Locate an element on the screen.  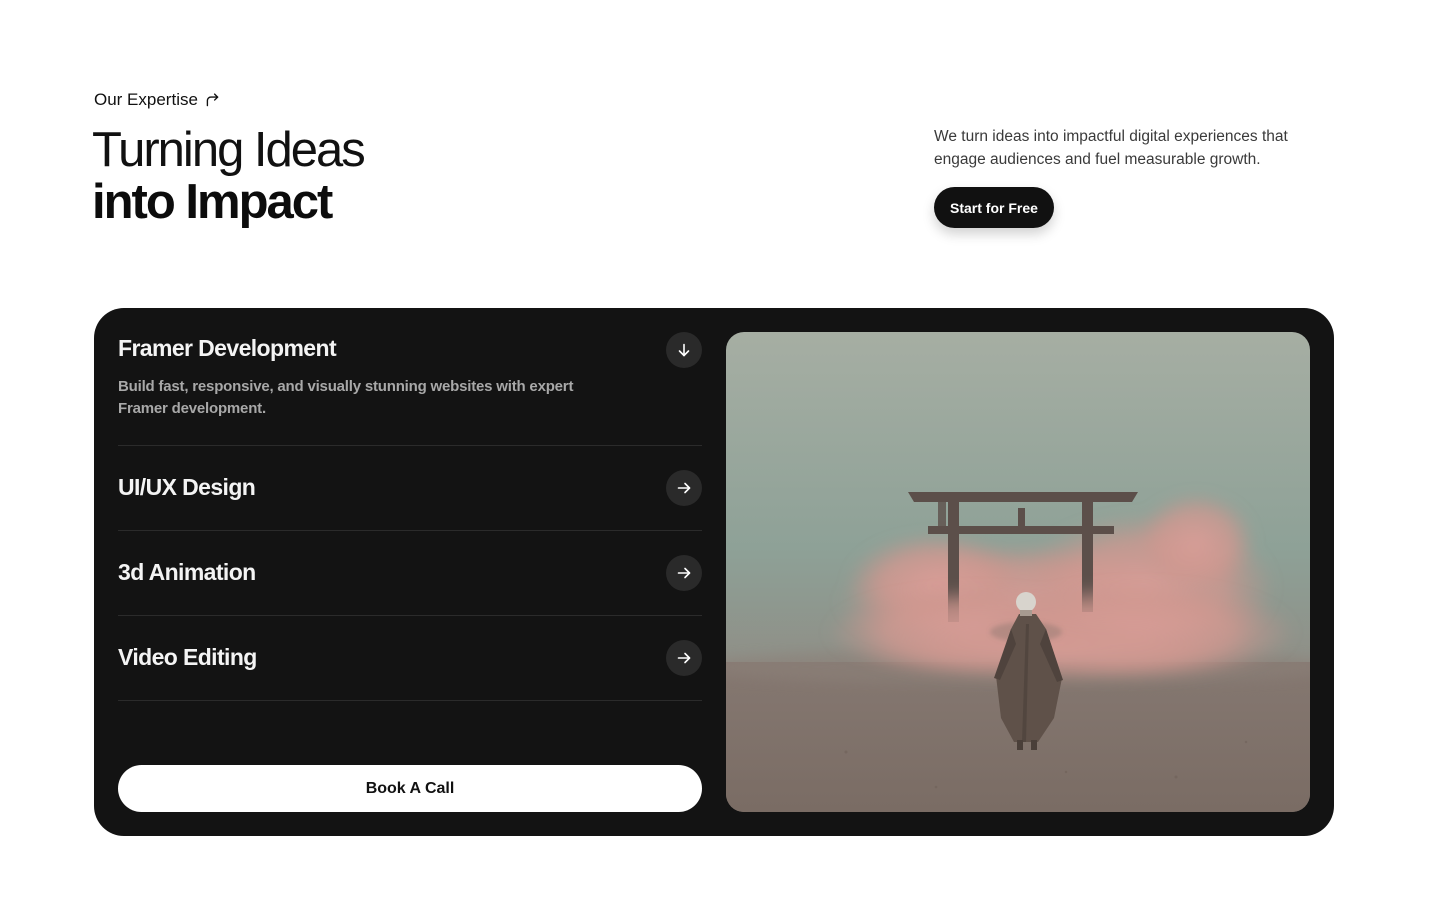
arrow-down-icon is located at coordinates (684, 350).